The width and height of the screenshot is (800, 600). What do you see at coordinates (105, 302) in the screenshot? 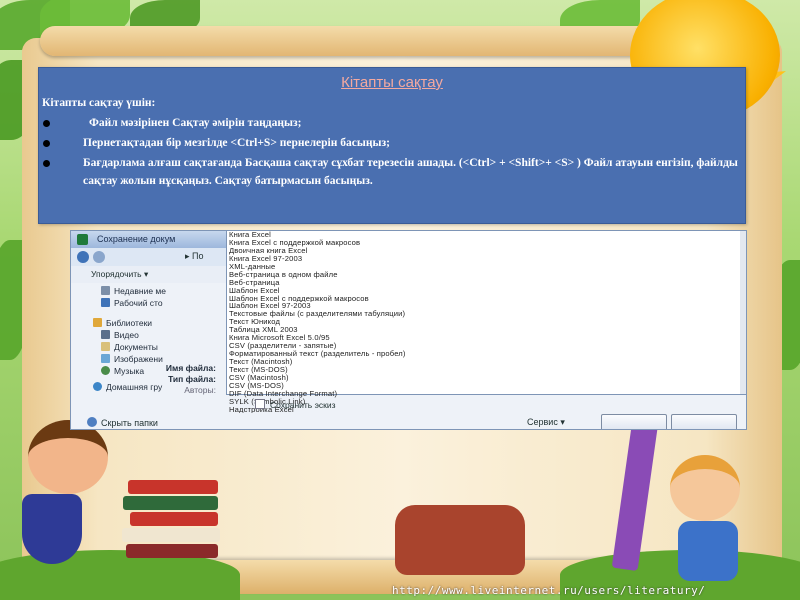
I see `desktop-icon` at bounding box center [105, 302].